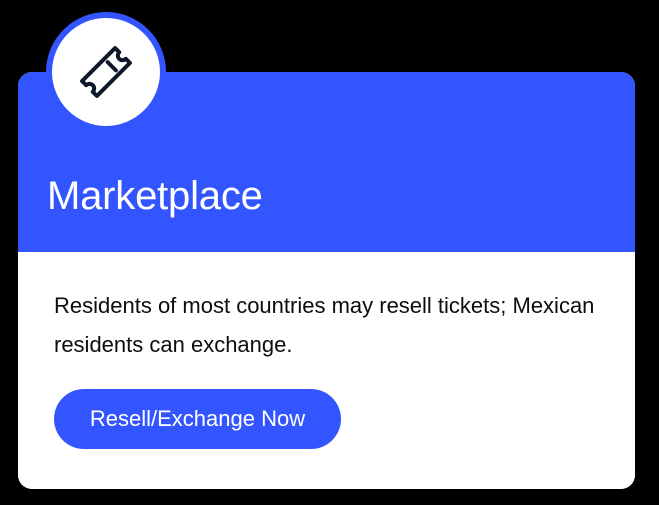  Describe the element at coordinates (197, 419) in the screenshot. I see `resell-exchange-button: Resell/Exchange Now` at that location.